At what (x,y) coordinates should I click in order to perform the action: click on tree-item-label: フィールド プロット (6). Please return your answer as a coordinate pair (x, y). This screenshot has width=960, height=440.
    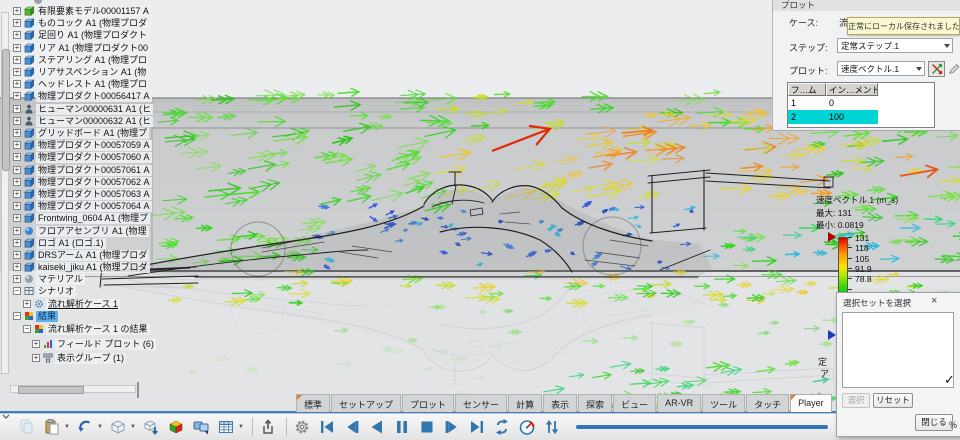
    Looking at the image, I should click on (105, 344).